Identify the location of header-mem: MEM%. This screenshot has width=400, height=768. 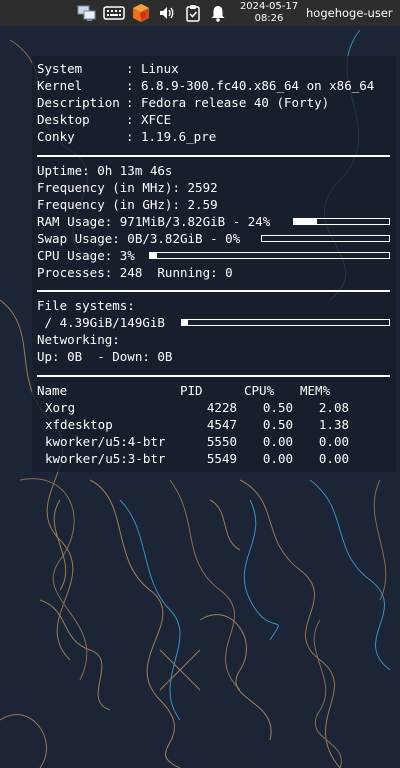
(315, 390).